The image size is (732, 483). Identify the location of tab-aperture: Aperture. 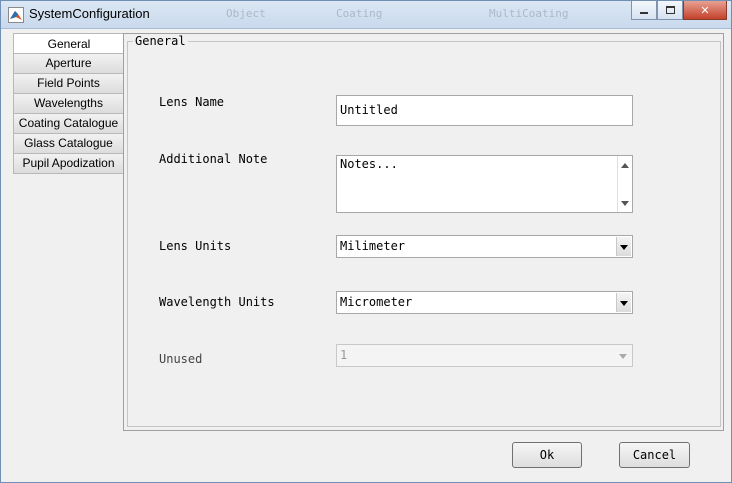
(68, 64).